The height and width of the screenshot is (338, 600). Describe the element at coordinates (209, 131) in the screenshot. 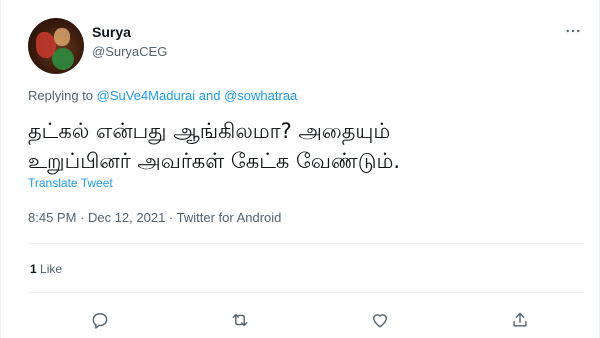

I see `tweet-text-line: தட்கல் என்பது ஆங்கிலமா? அதையும்` at that location.